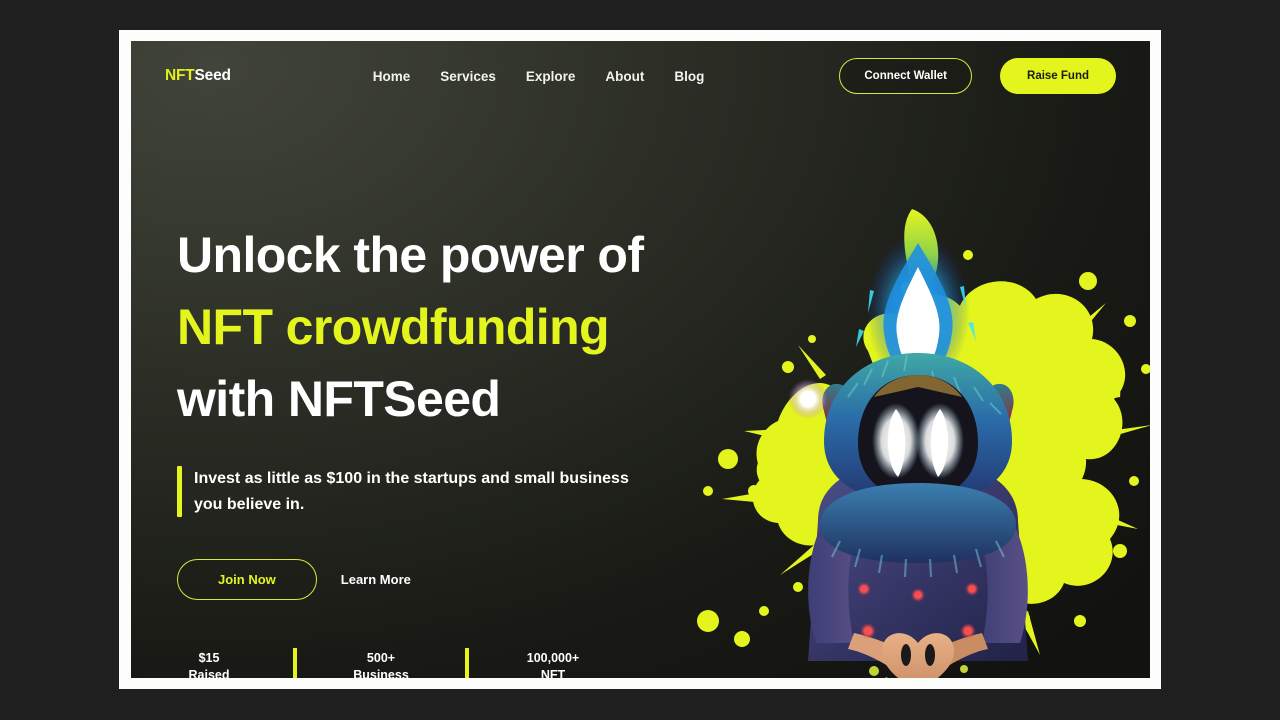 The image size is (1280, 720). What do you see at coordinates (468, 76) in the screenshot?
I see `nav-item-services: Services` at bounding box center [468, 76].